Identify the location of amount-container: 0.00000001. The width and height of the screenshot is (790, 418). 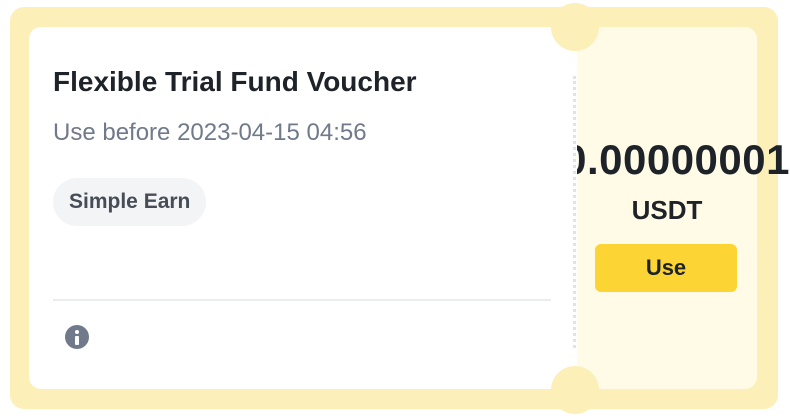
(683, 161).